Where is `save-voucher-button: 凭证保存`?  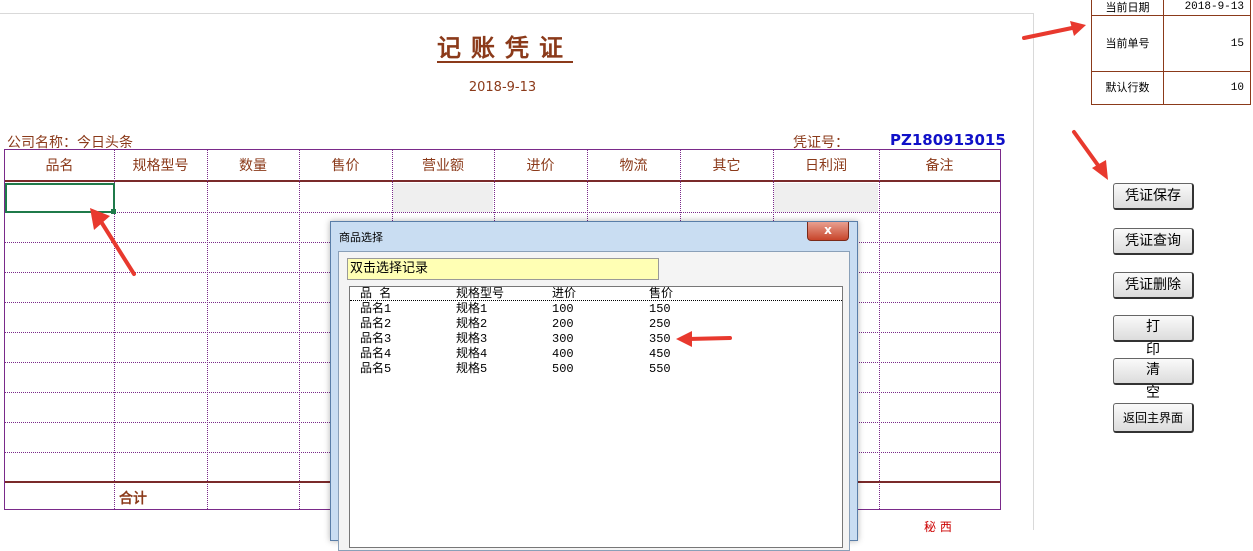 save-voucher-button: 凭证保存 is located at coordinates (1153, 196).